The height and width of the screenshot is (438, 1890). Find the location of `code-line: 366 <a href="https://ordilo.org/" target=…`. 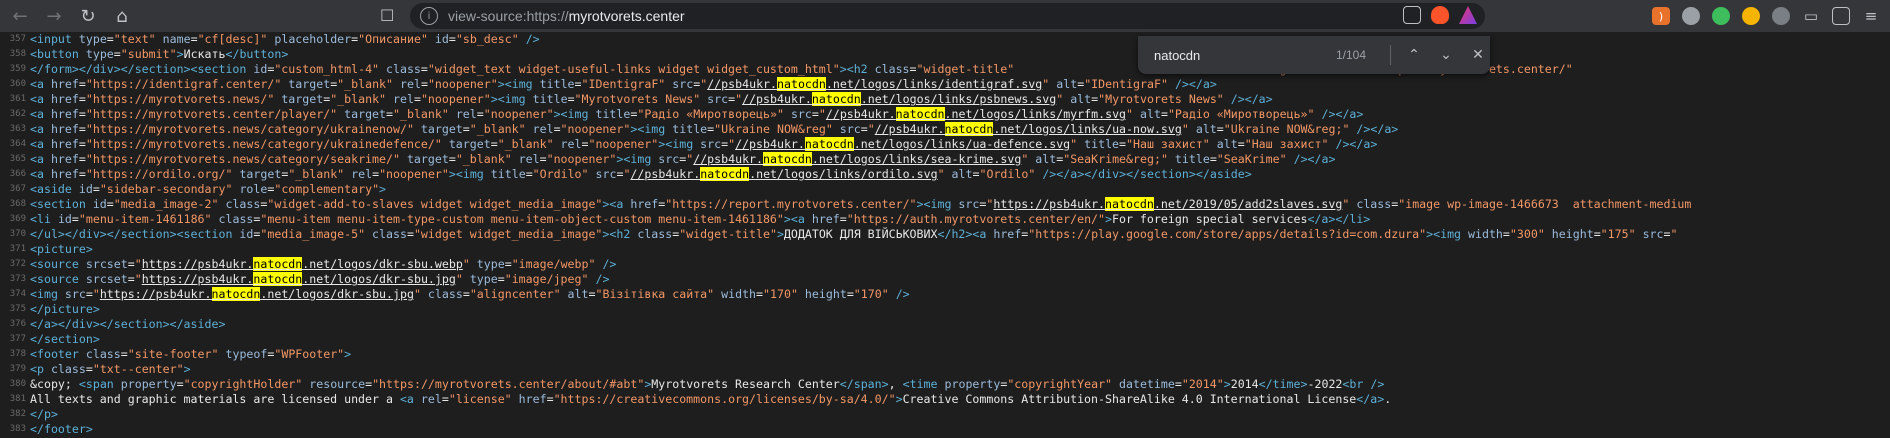

code-line: 366 <a href="https://ordilo.org/" target=… is located at coordinates (945, 174).